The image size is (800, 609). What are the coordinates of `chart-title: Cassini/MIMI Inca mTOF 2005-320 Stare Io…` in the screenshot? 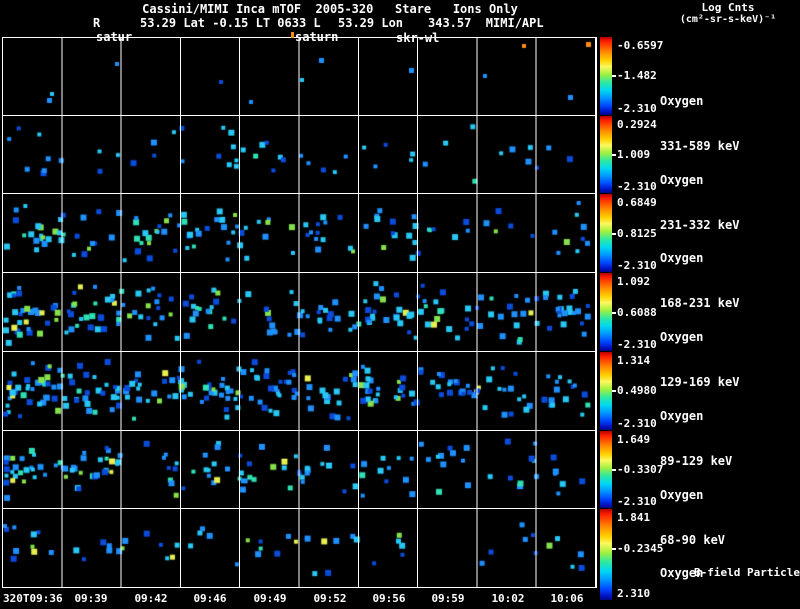 It's located at (330, 9).